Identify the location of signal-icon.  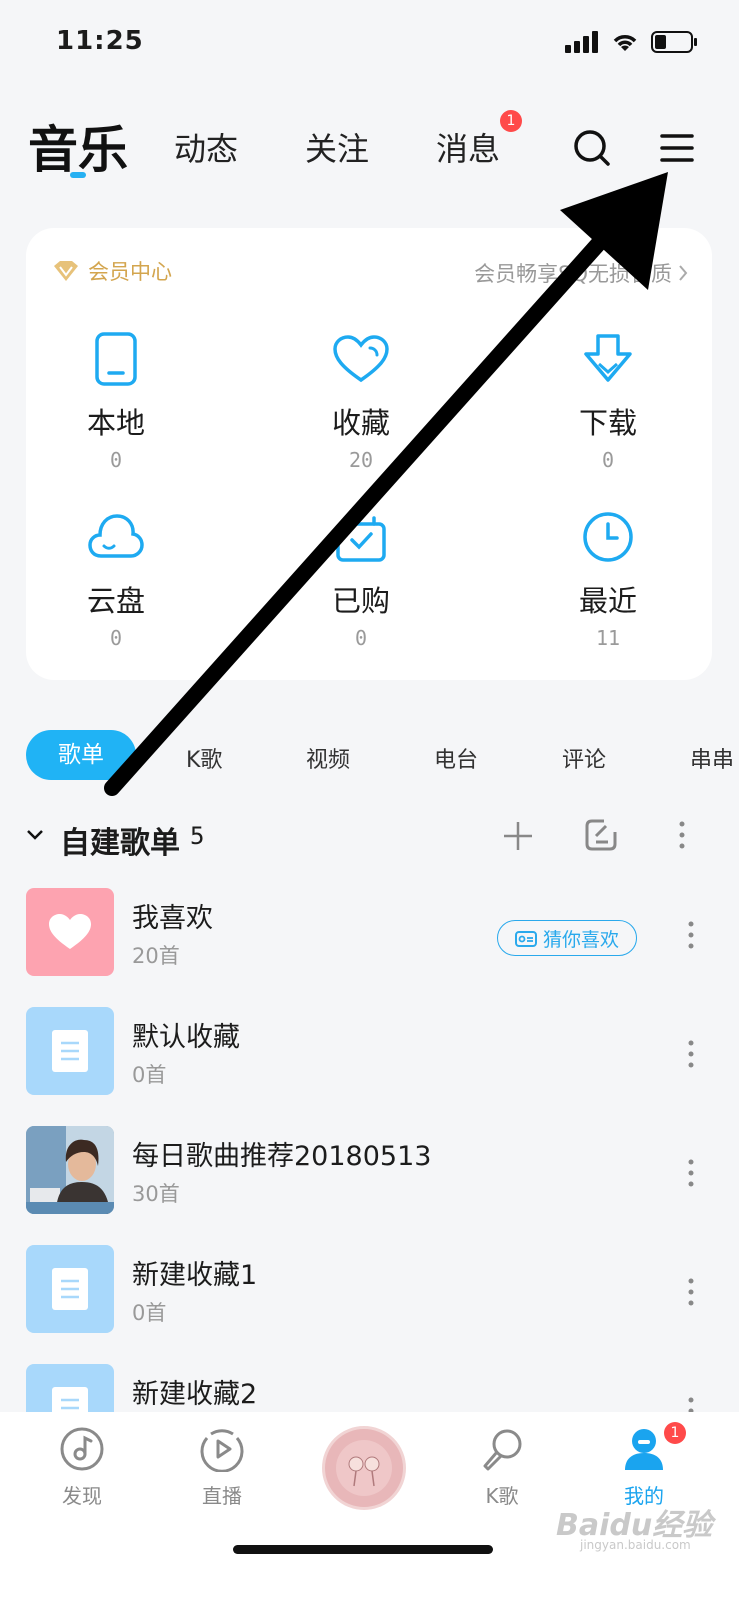
(581, 42).